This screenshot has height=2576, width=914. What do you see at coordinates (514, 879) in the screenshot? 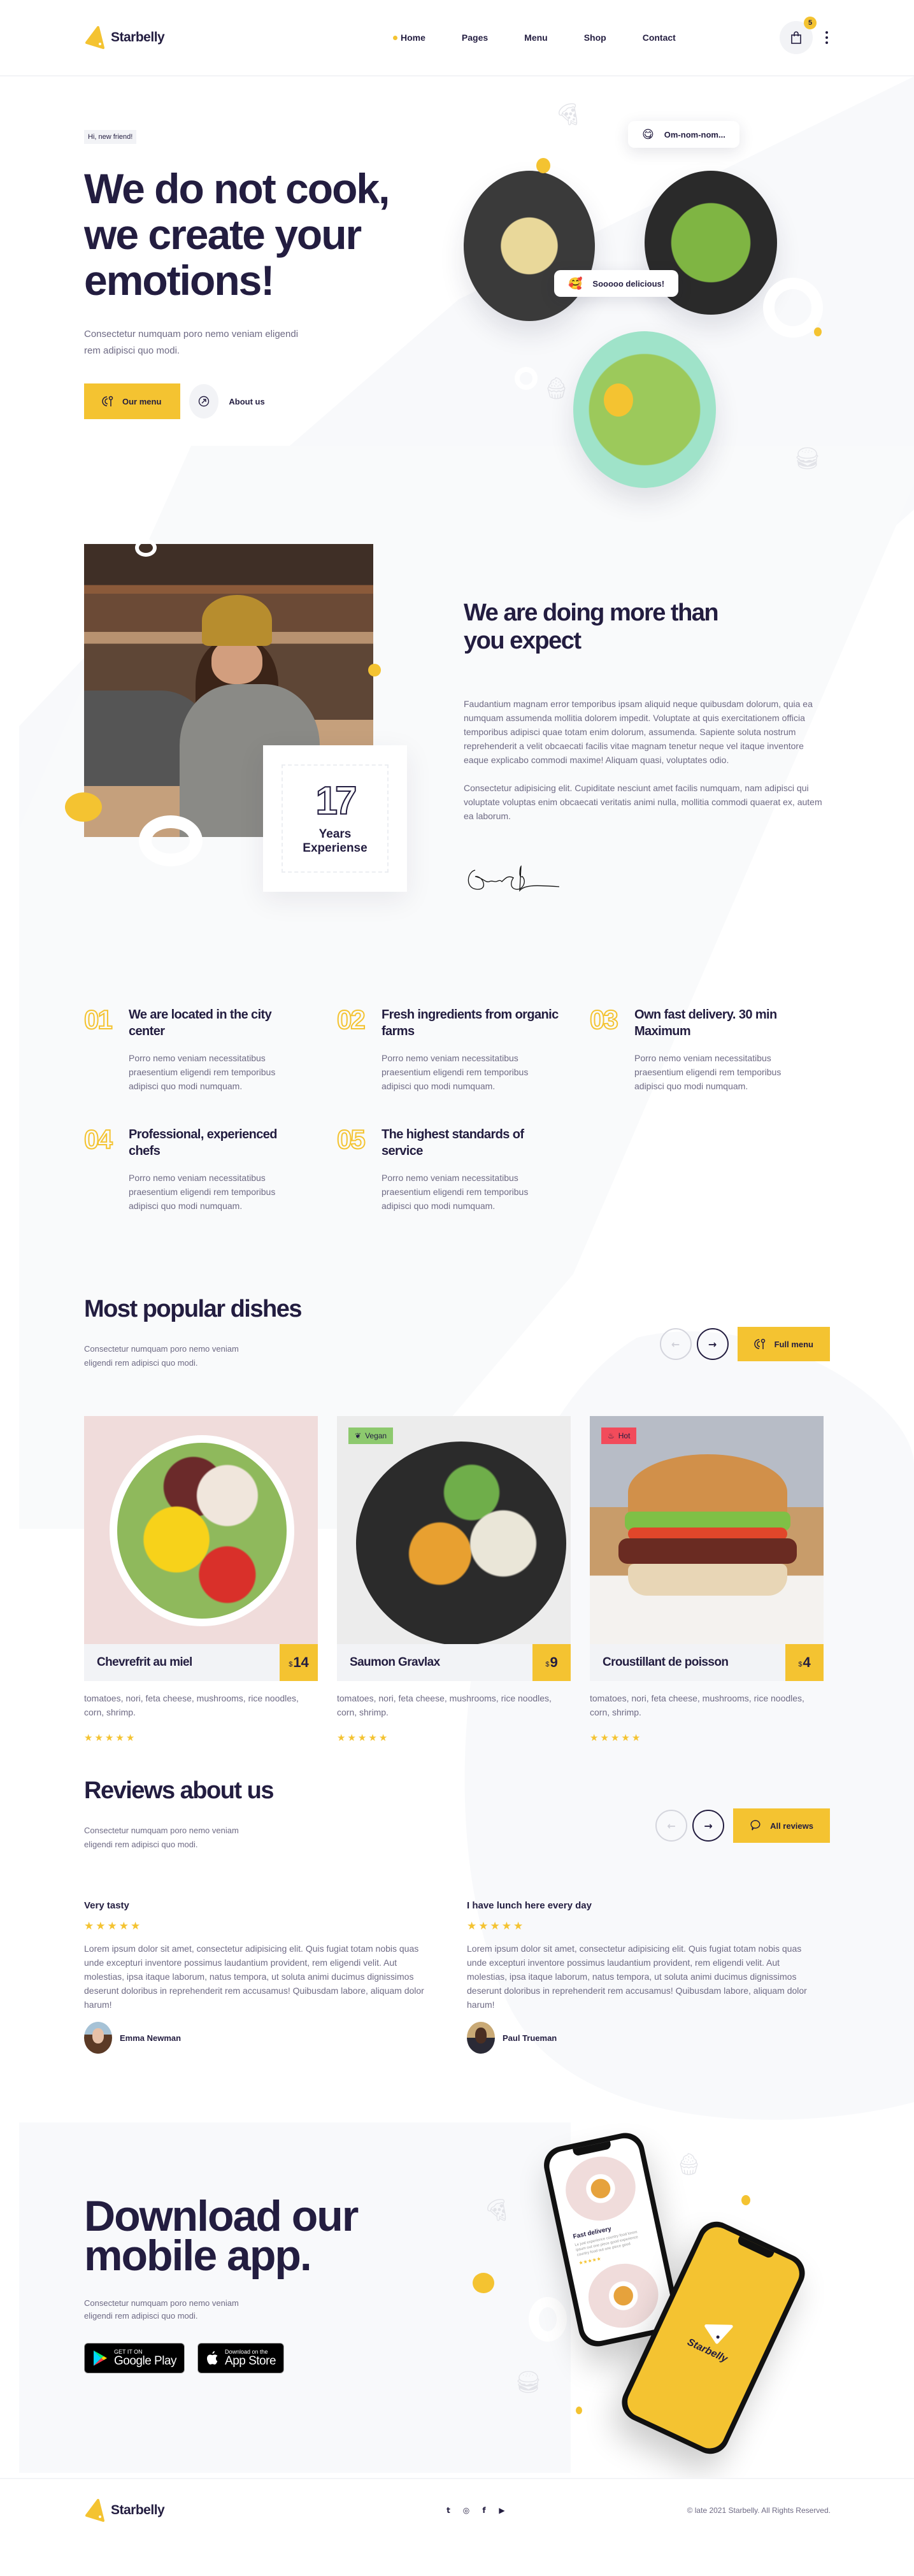
I see `signature-image` at bounding box center [514, 879].